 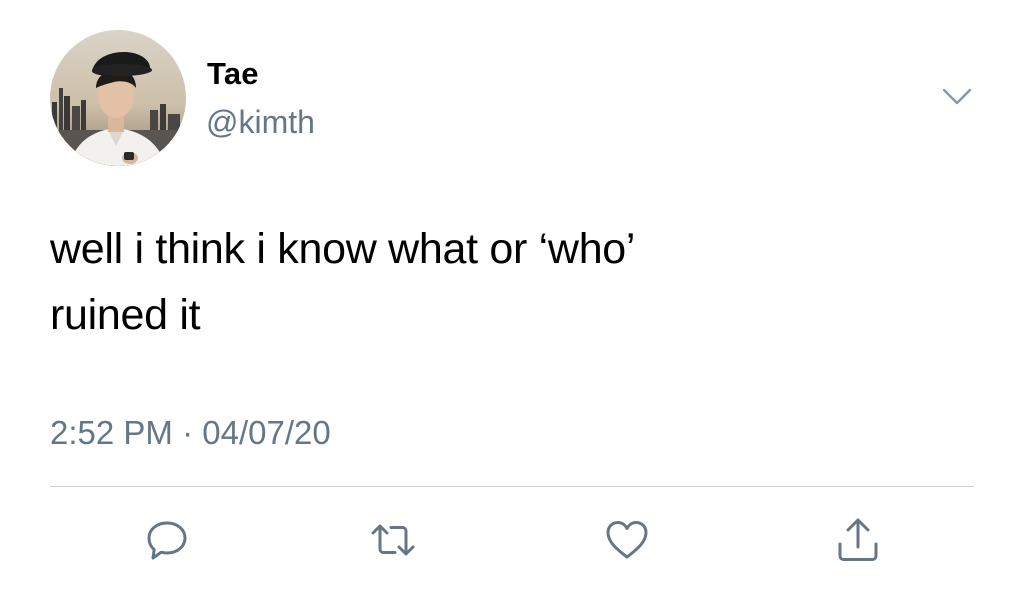 What do you see at coordinates (233, 74) in the screenshot?
I see `display-name: Tae` at bounding box center [233, 74].